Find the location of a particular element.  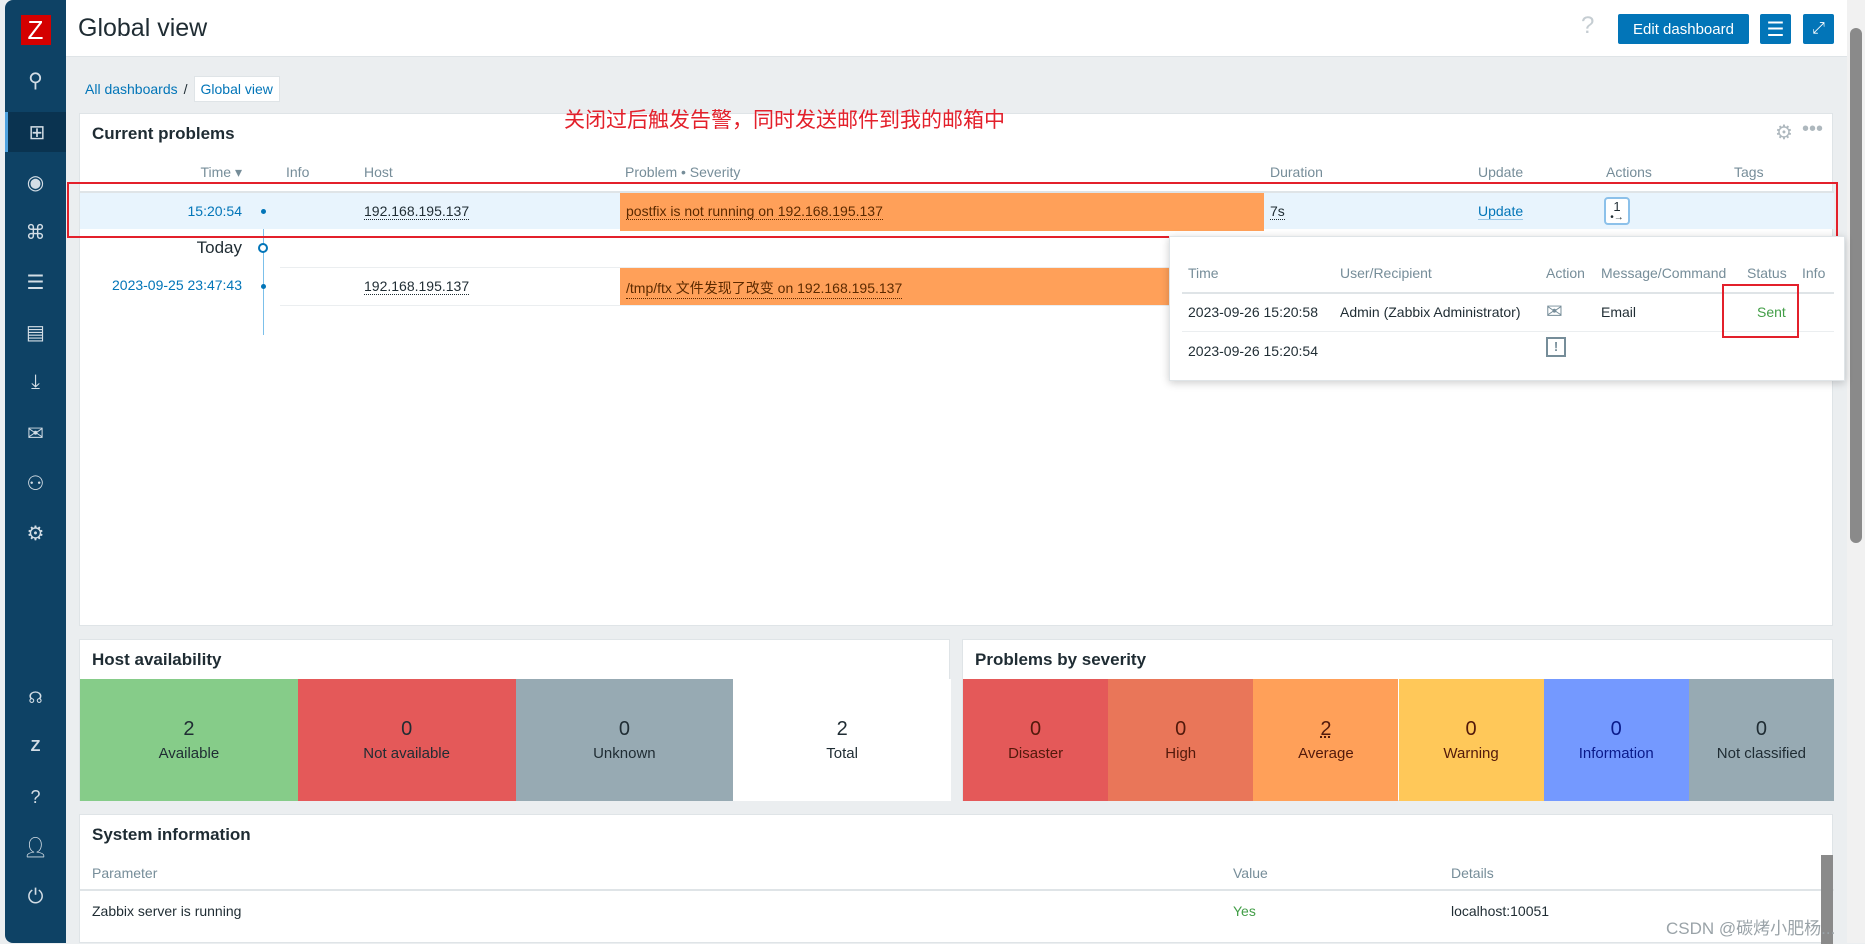

popup-time: 2023-09-26 15:20:58 is located at coordinates (1253, 312).